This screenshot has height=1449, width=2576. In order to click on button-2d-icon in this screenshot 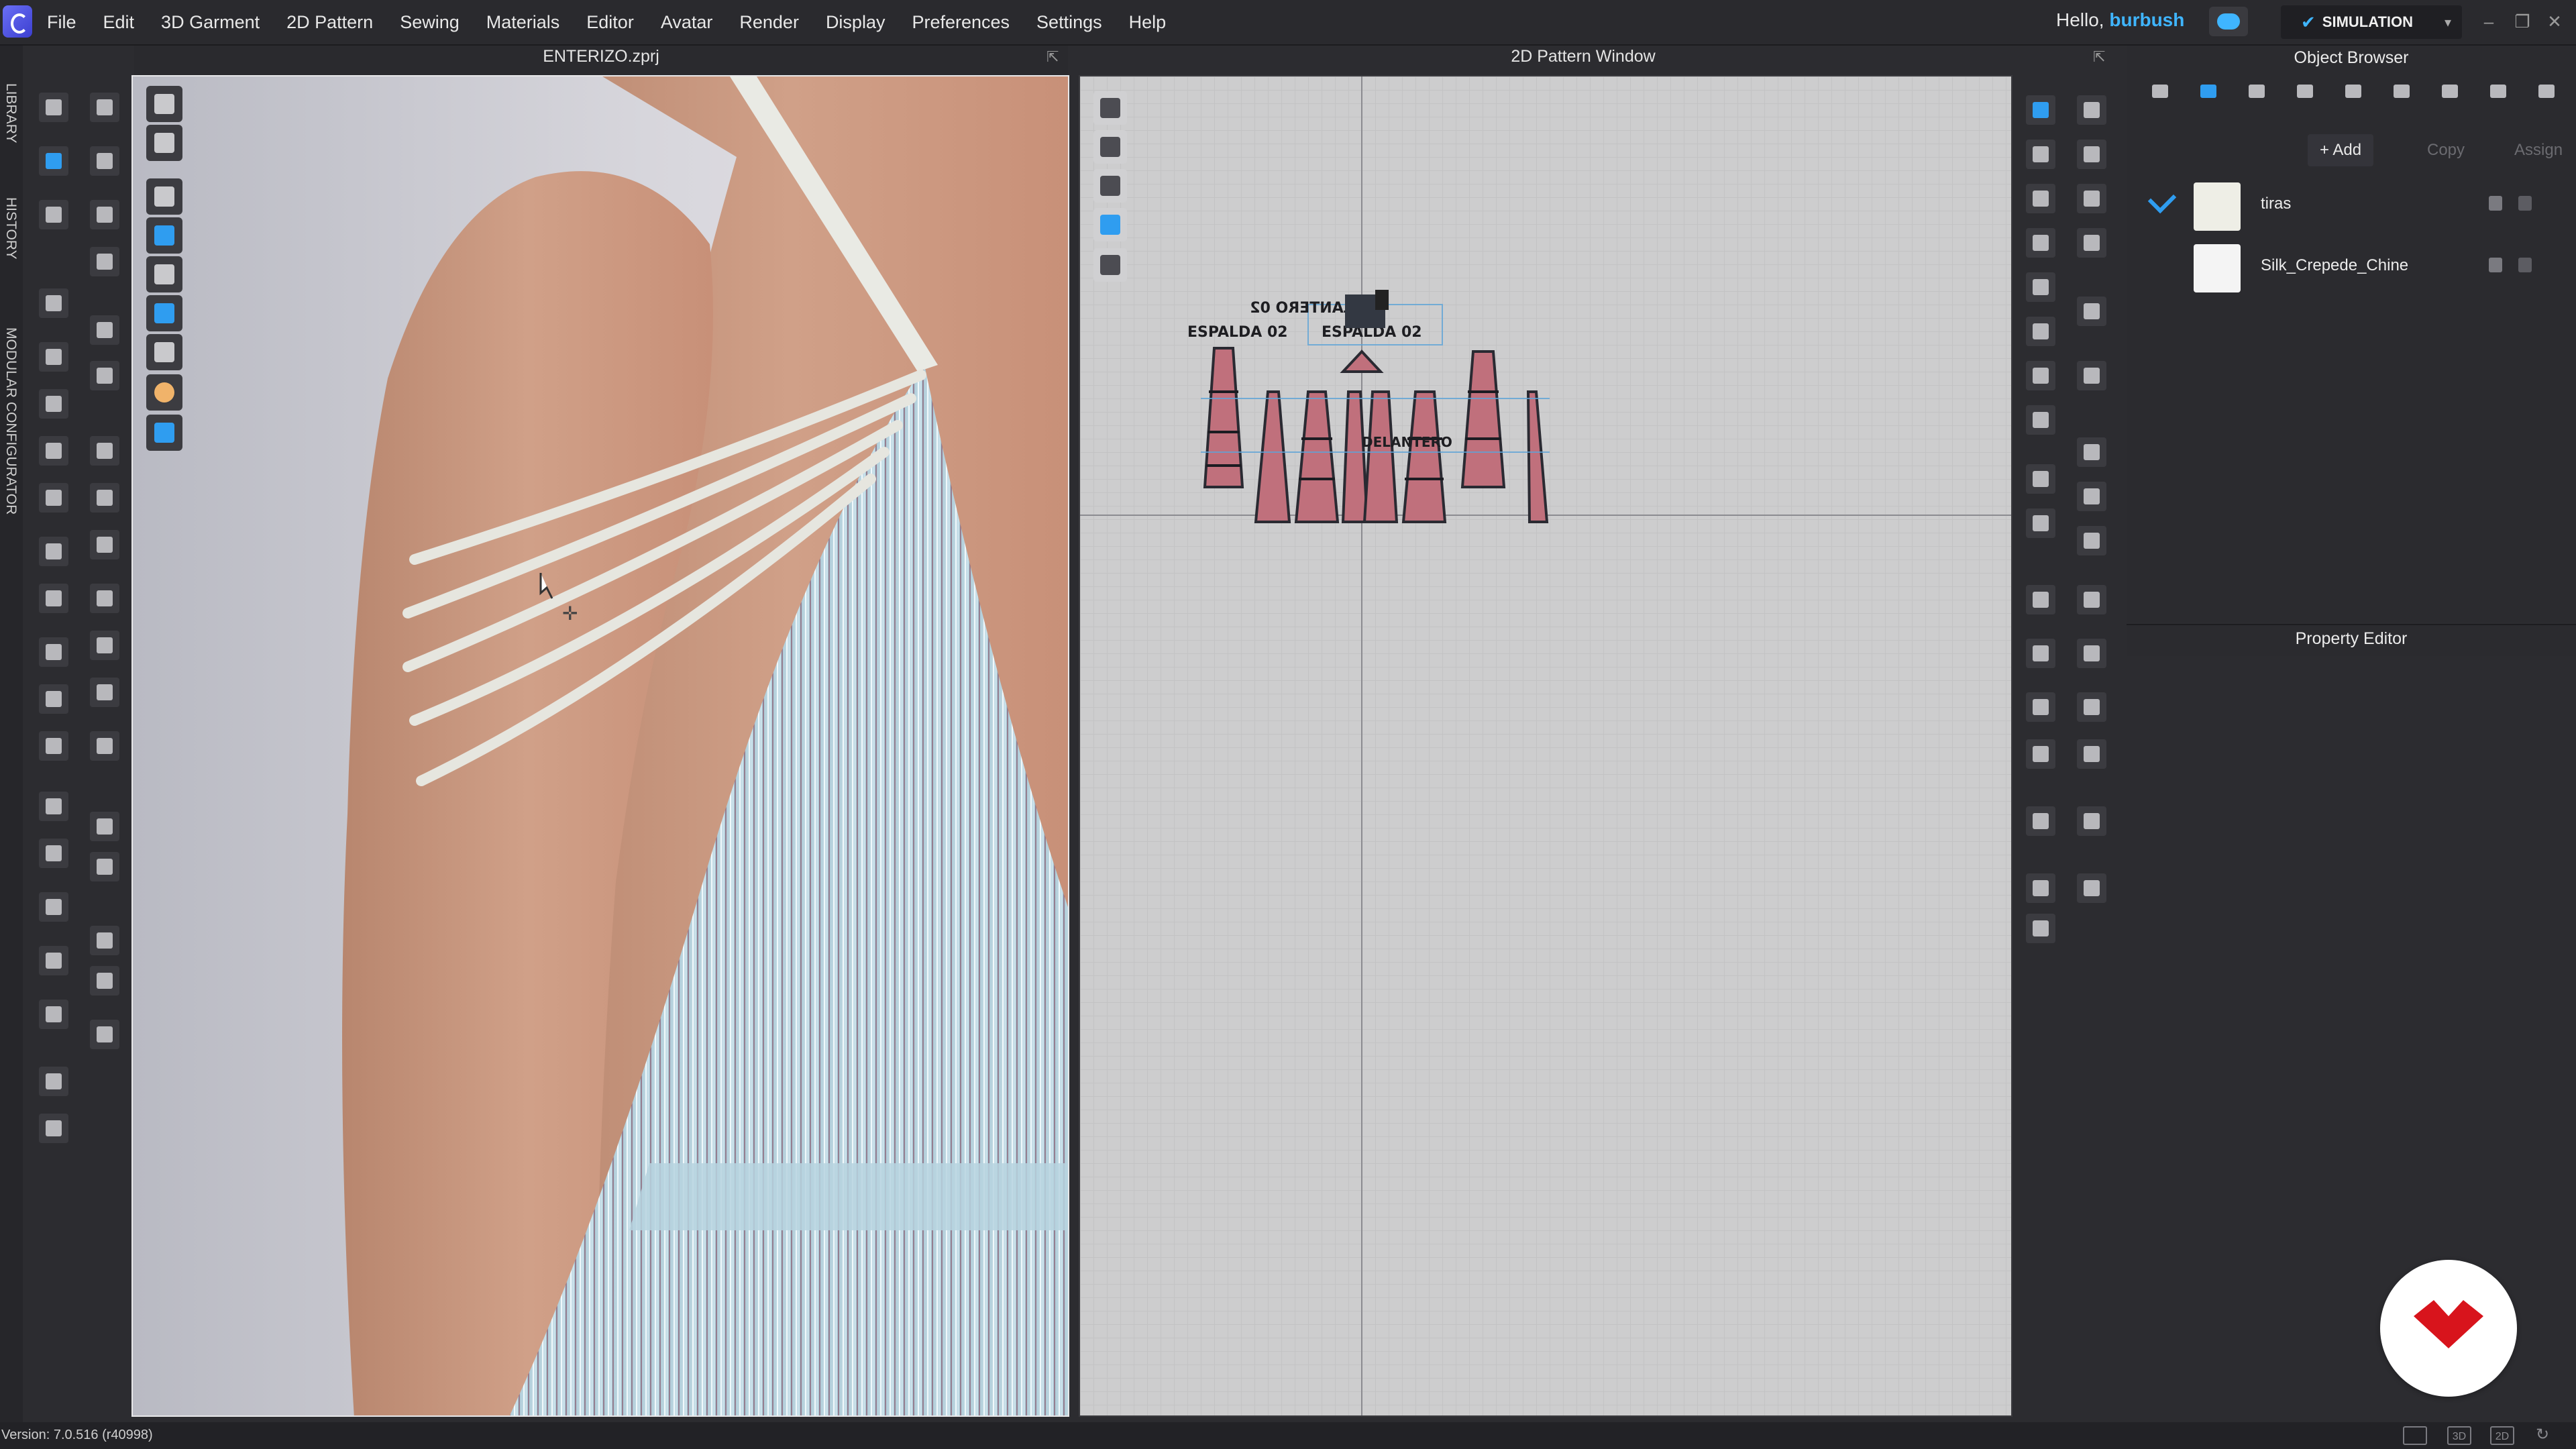, I will do `click(2091, 888)`.